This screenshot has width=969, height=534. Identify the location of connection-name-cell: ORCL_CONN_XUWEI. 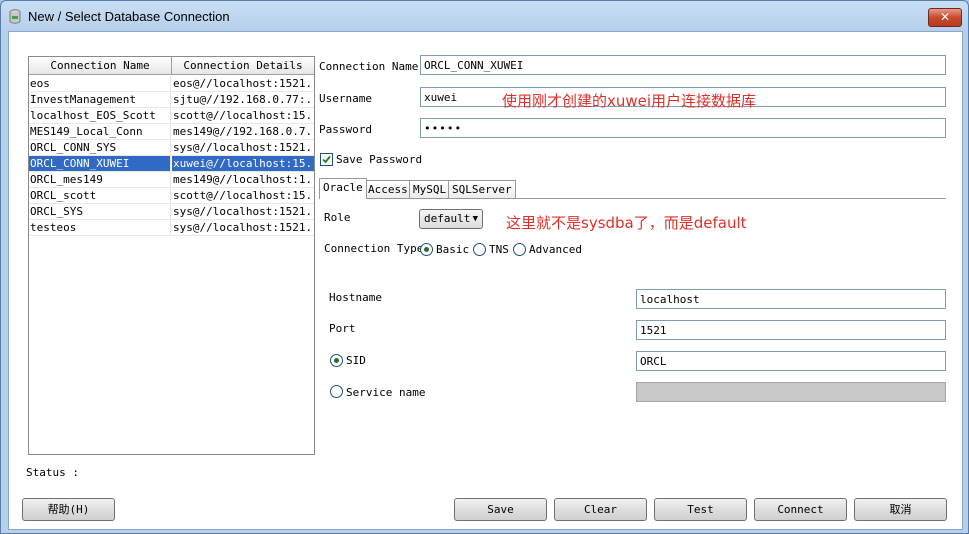
(100, 164).